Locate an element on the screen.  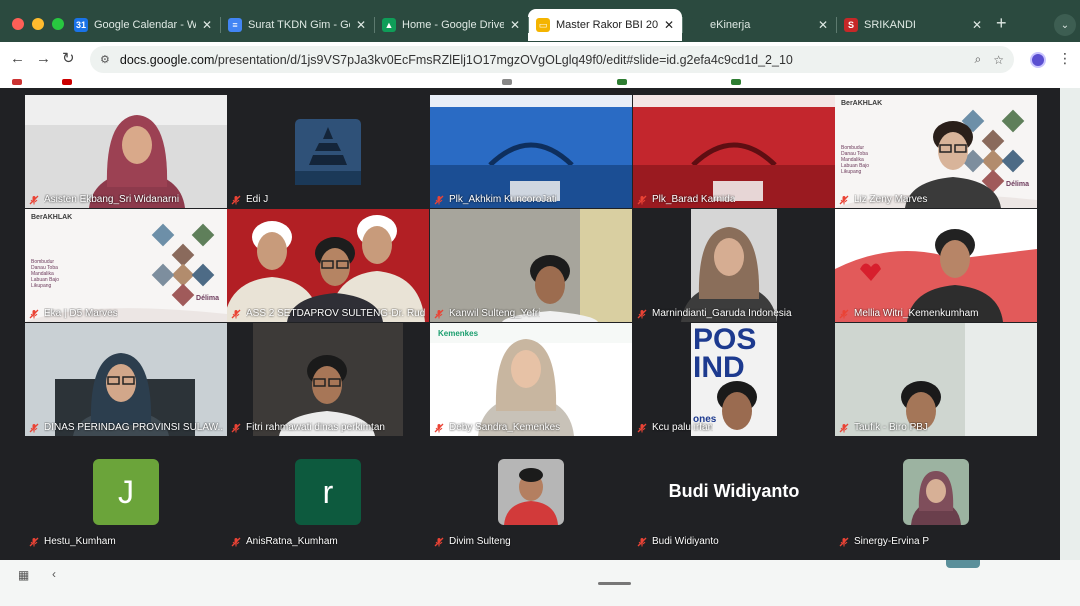
participant-tile: Mellia Witri_Kemenkumham is located at coordinates (936, 265).